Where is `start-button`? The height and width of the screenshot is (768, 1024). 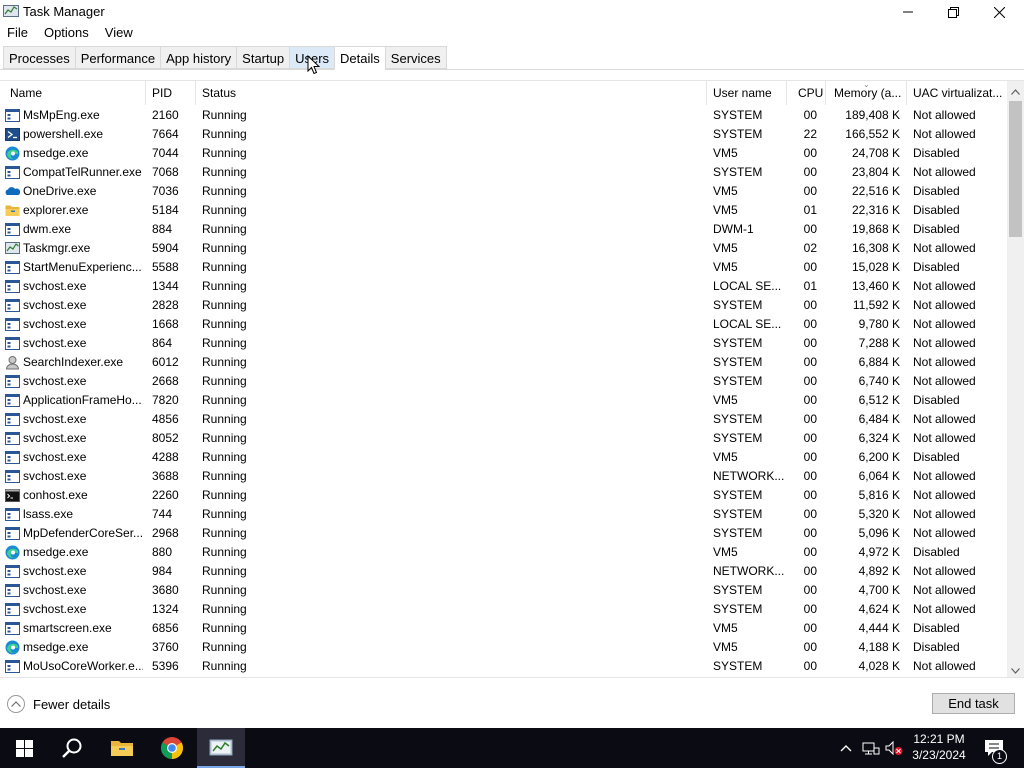 start-button is located at coordinates (24, 748).